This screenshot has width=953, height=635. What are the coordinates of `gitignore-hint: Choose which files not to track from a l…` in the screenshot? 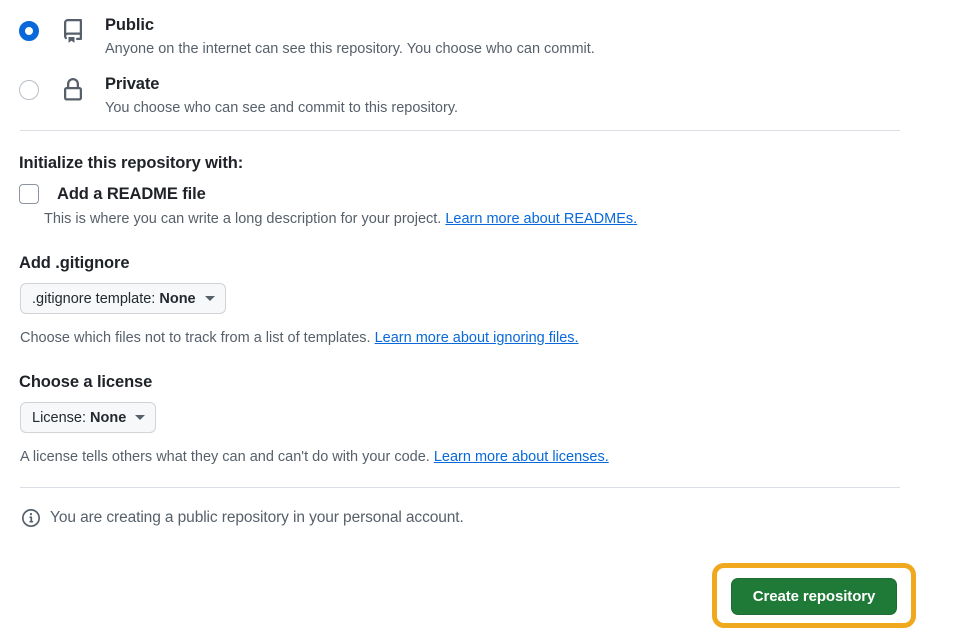 It's located at (299, 338).